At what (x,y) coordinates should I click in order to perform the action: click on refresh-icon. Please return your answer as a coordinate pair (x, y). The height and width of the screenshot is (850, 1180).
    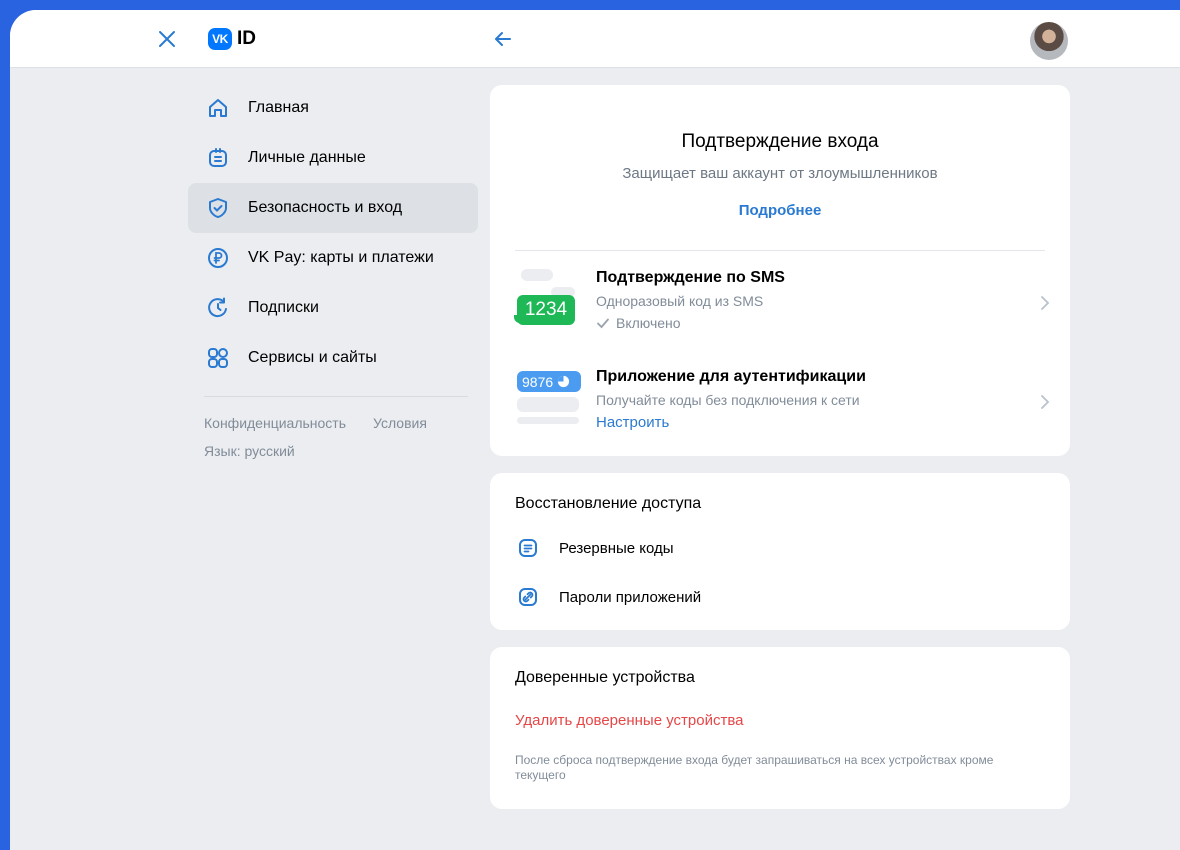
    Looking at the image, I should click on (218, 308).